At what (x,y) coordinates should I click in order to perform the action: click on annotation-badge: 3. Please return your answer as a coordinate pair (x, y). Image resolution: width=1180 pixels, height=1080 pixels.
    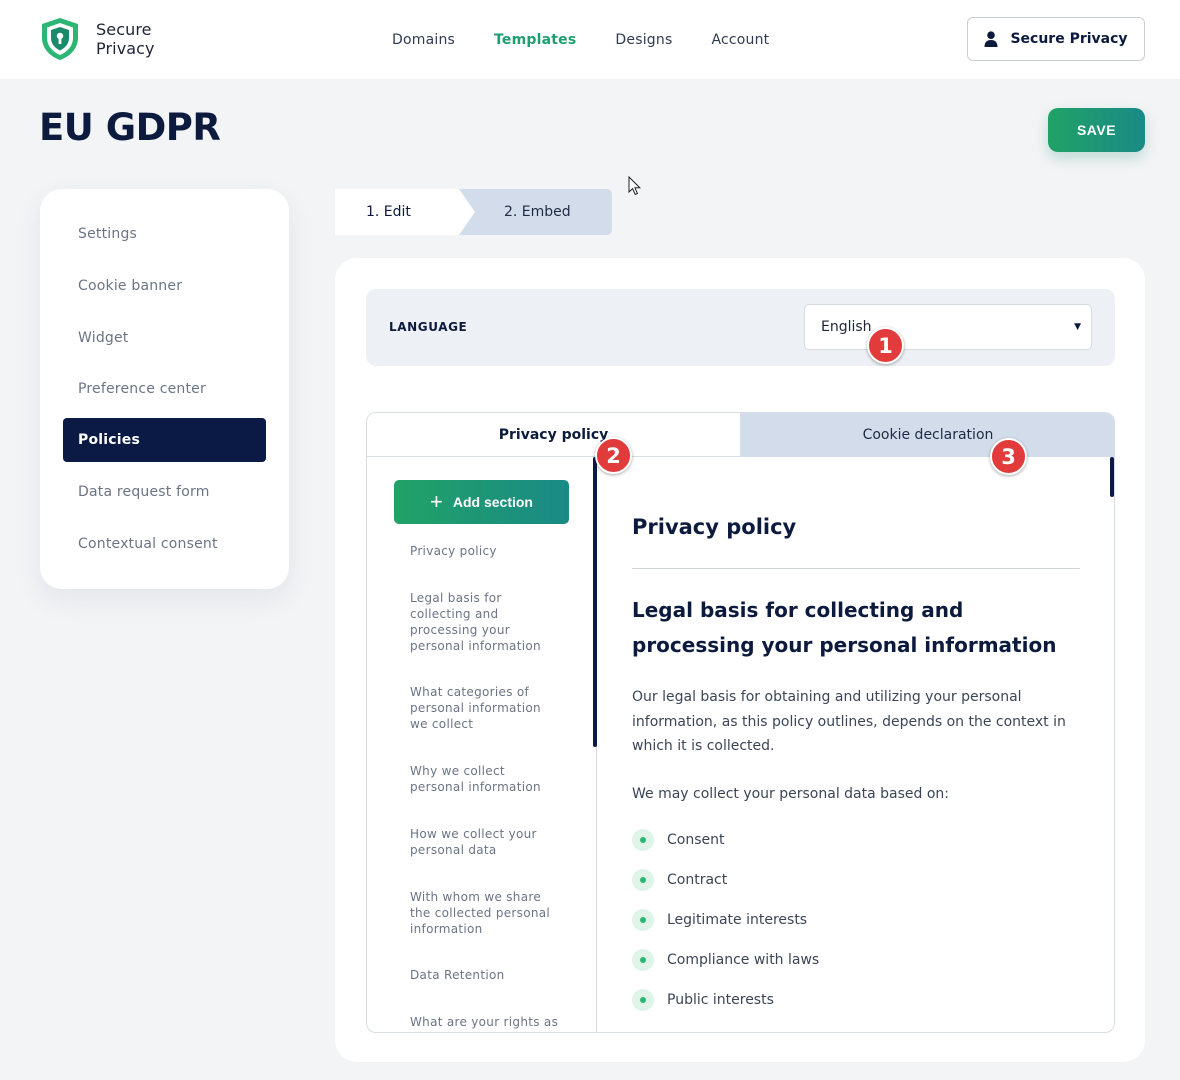
    Looking at the image, I should click on (1008, 456).